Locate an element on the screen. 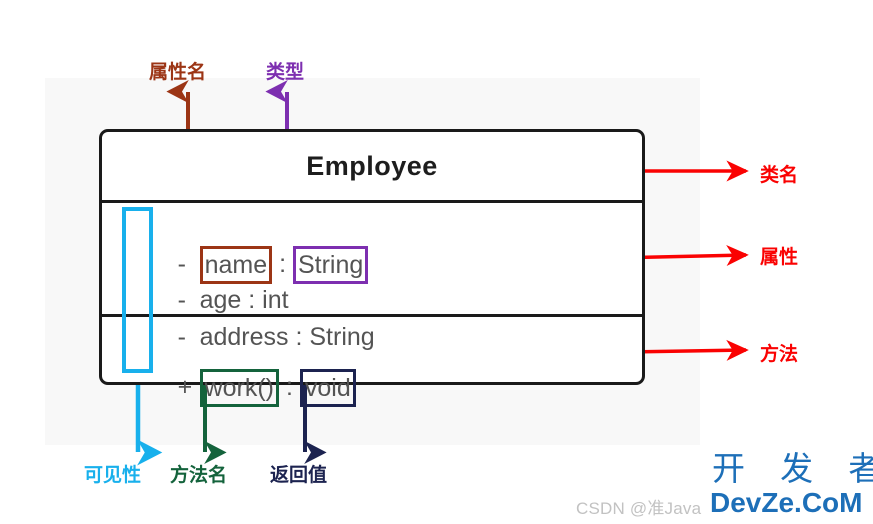  label-method-name: 方法名 is located at coordinates (199, 475).